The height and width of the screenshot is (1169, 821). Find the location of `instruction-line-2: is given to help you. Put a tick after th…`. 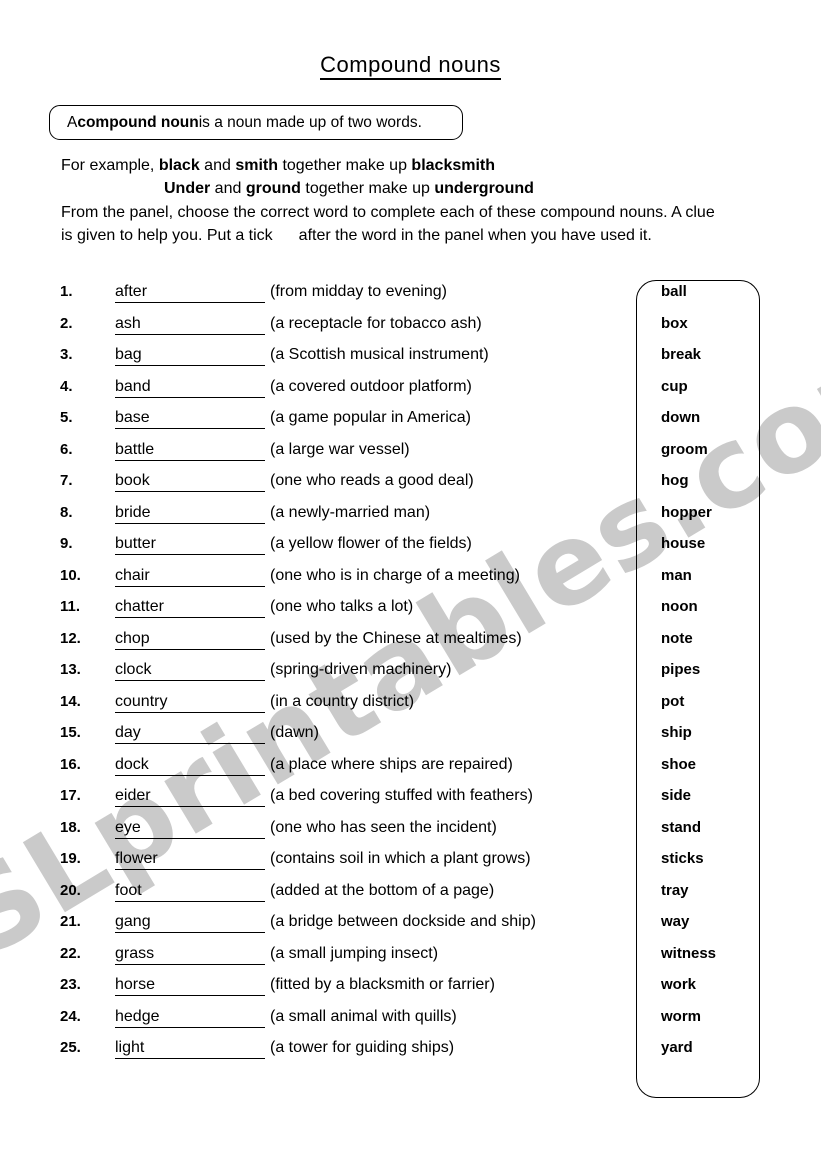

instruction-line-2: is given to help you. Put a tick after th… is located at coordinates (356, 236).